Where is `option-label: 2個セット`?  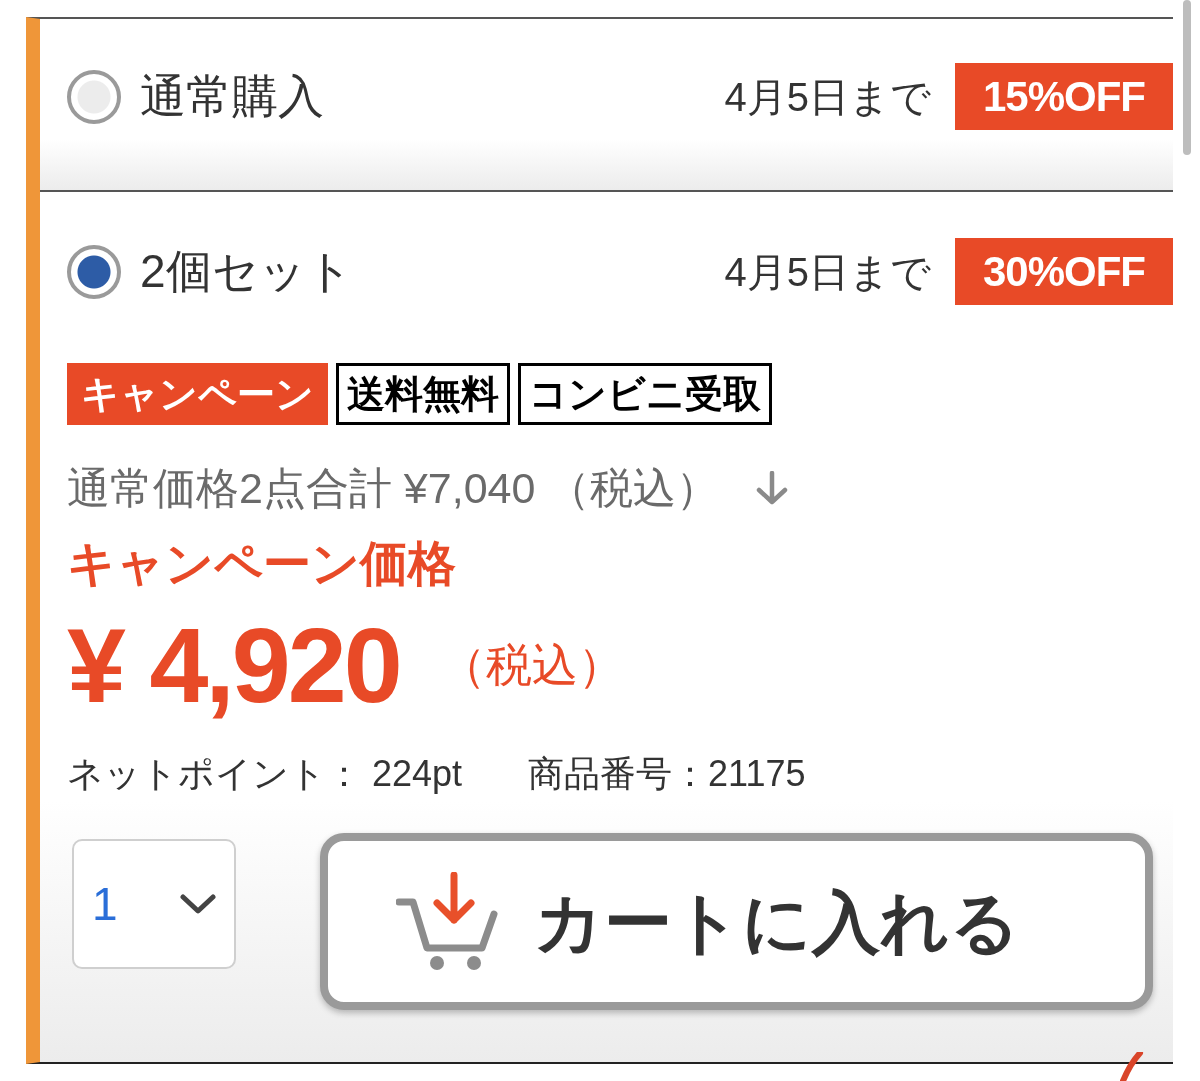
option-label: 2個セット is located at coordinates (246, 271).